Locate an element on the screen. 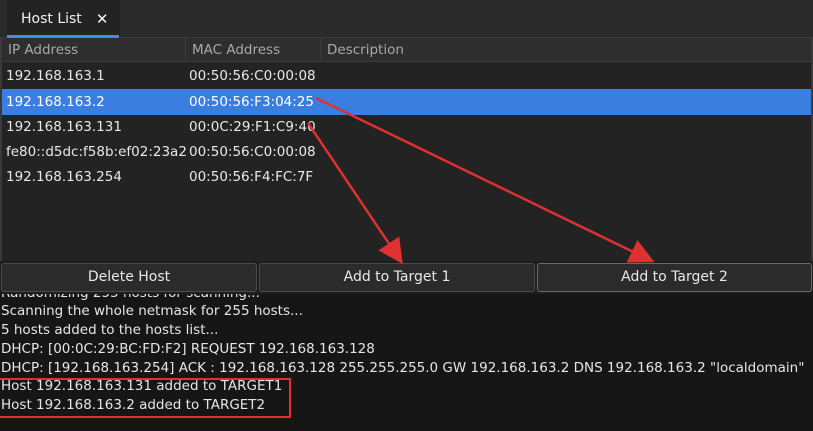 Image resolution: width=813 pixels, height=431 pixels. add-to-target1-button: Add to Target 1 is located at coordinates (397, 277).